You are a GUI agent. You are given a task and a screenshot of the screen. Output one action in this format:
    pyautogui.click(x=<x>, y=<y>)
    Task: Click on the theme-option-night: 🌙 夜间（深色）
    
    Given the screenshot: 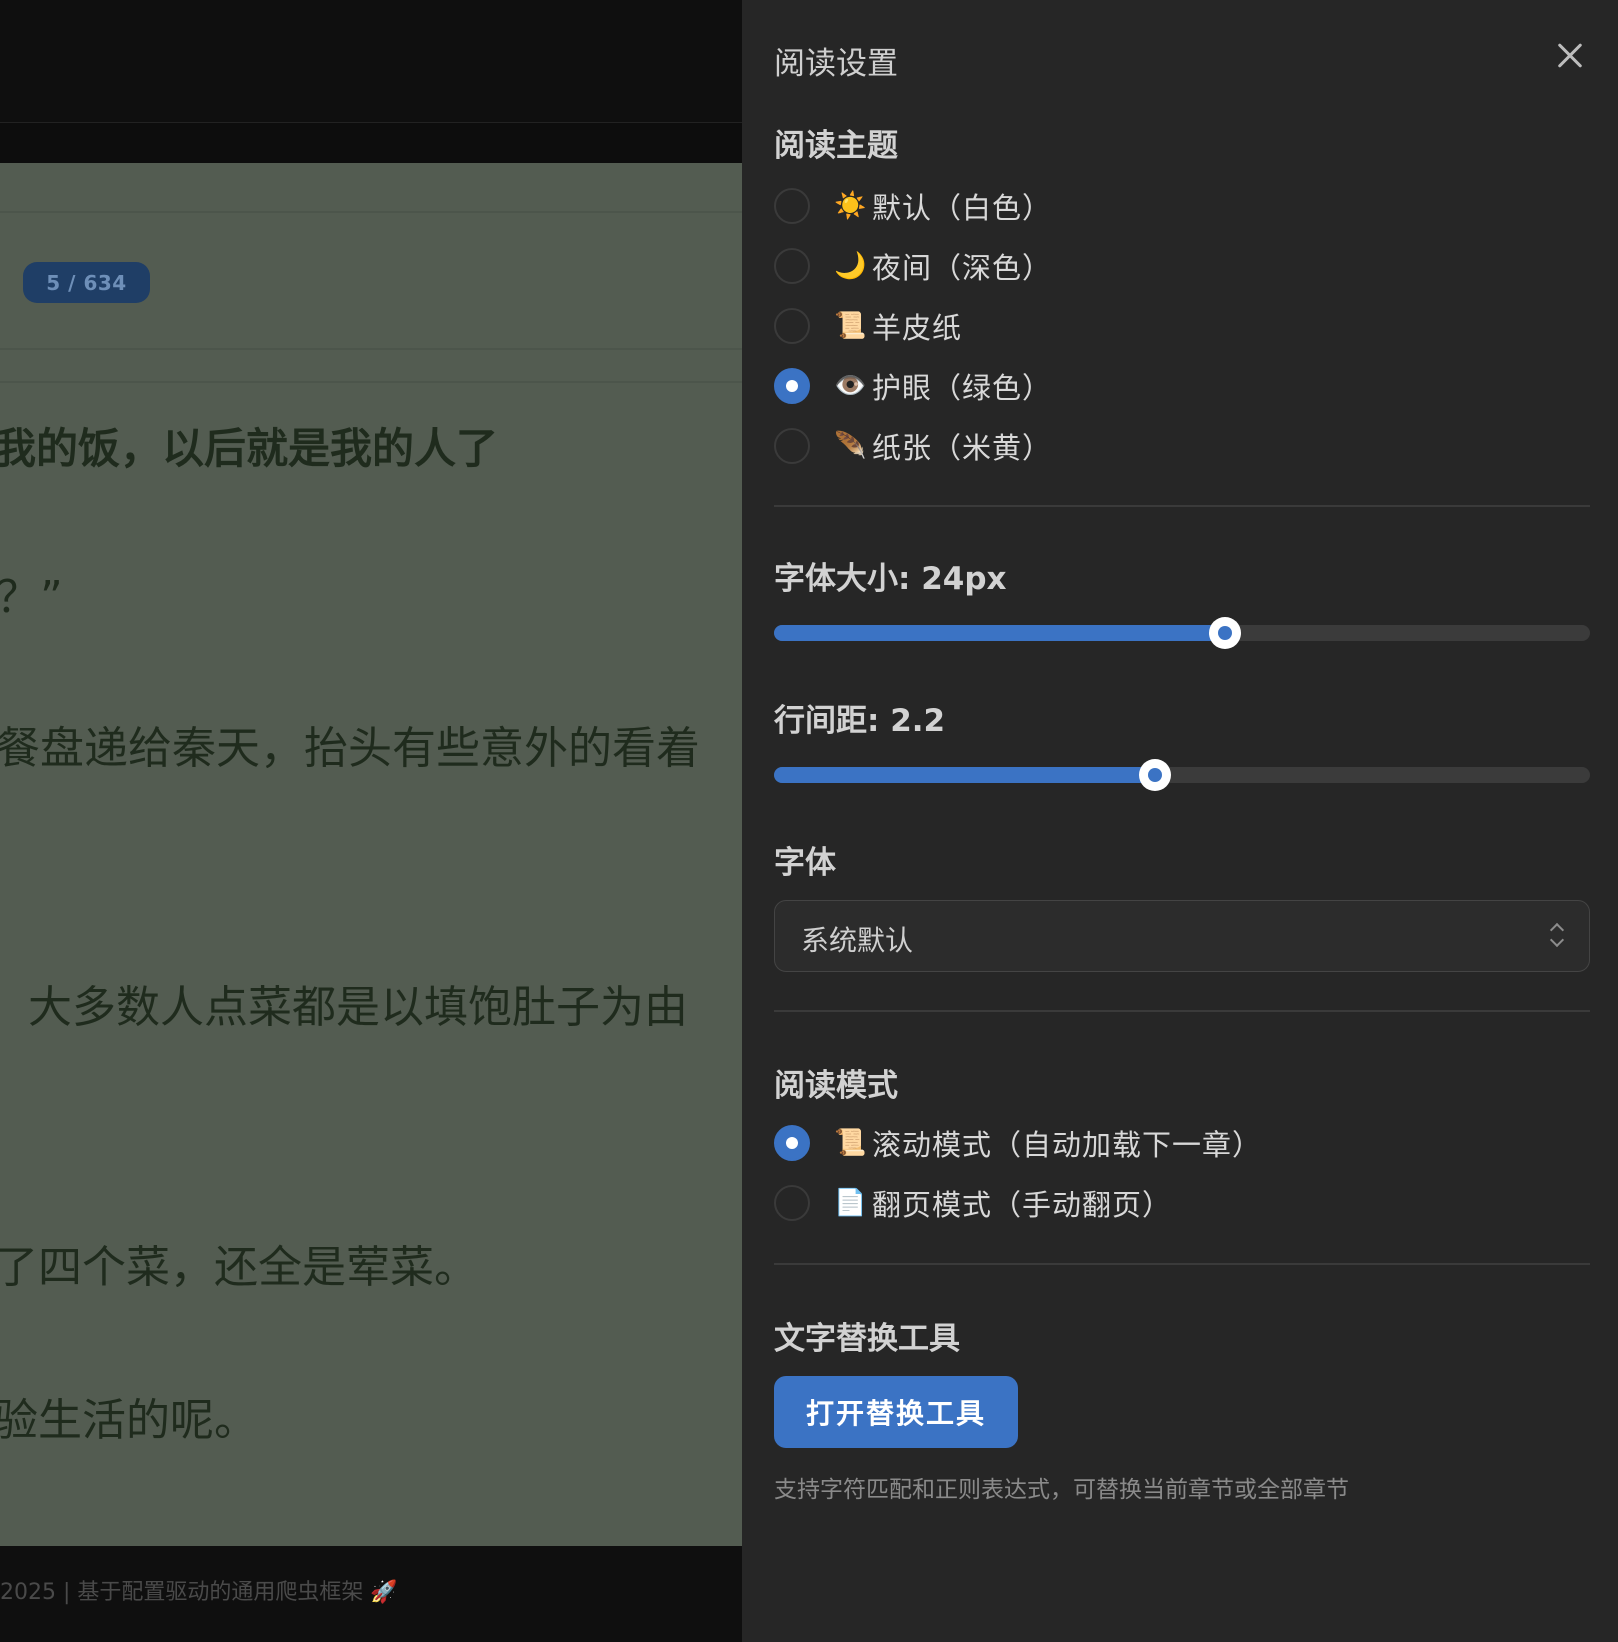 What is the action you would take?
    pyautogui.click(x=913, y=266)
    